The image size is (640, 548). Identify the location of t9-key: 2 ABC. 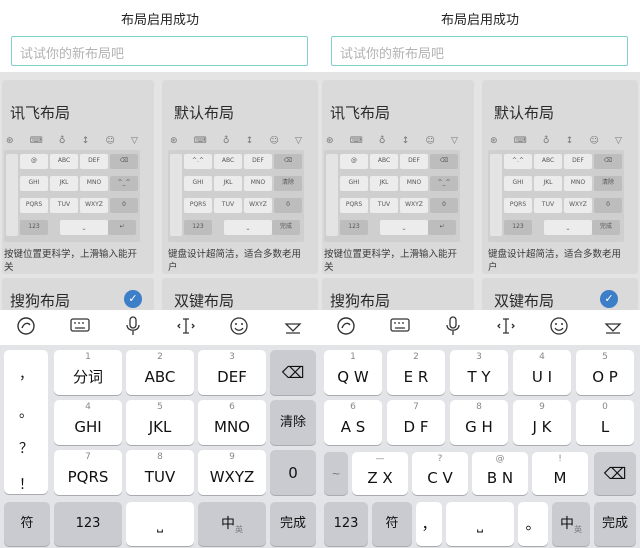
(160, 372).